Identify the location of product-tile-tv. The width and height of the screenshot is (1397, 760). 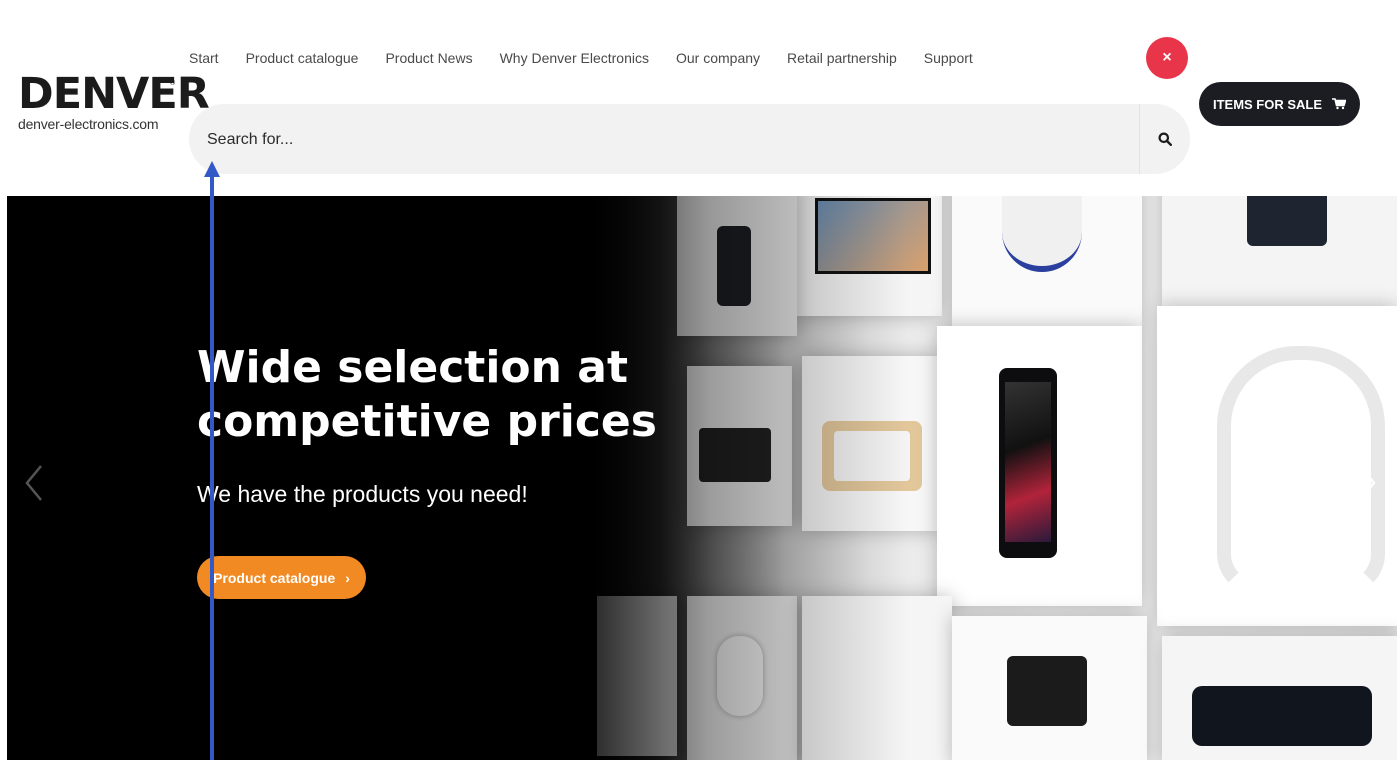
(869, 256).